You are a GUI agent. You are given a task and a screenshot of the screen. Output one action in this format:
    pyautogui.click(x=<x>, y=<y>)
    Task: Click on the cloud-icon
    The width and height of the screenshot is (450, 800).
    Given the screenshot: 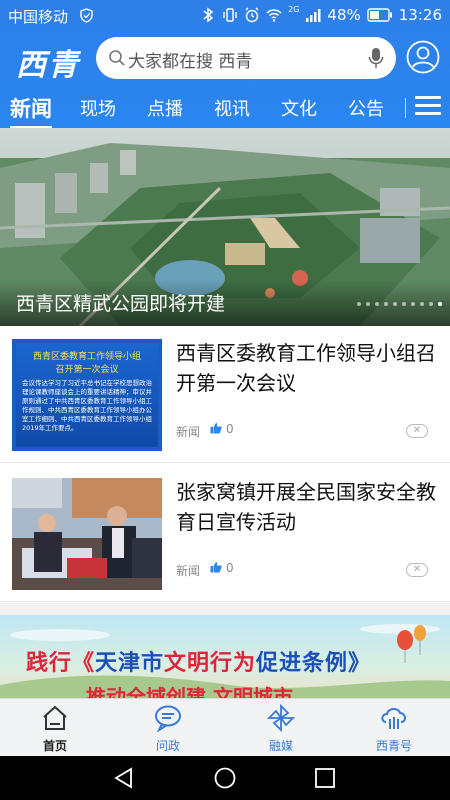 What is the action you would take?
    pyautogui.click(x=393, y=718)
    